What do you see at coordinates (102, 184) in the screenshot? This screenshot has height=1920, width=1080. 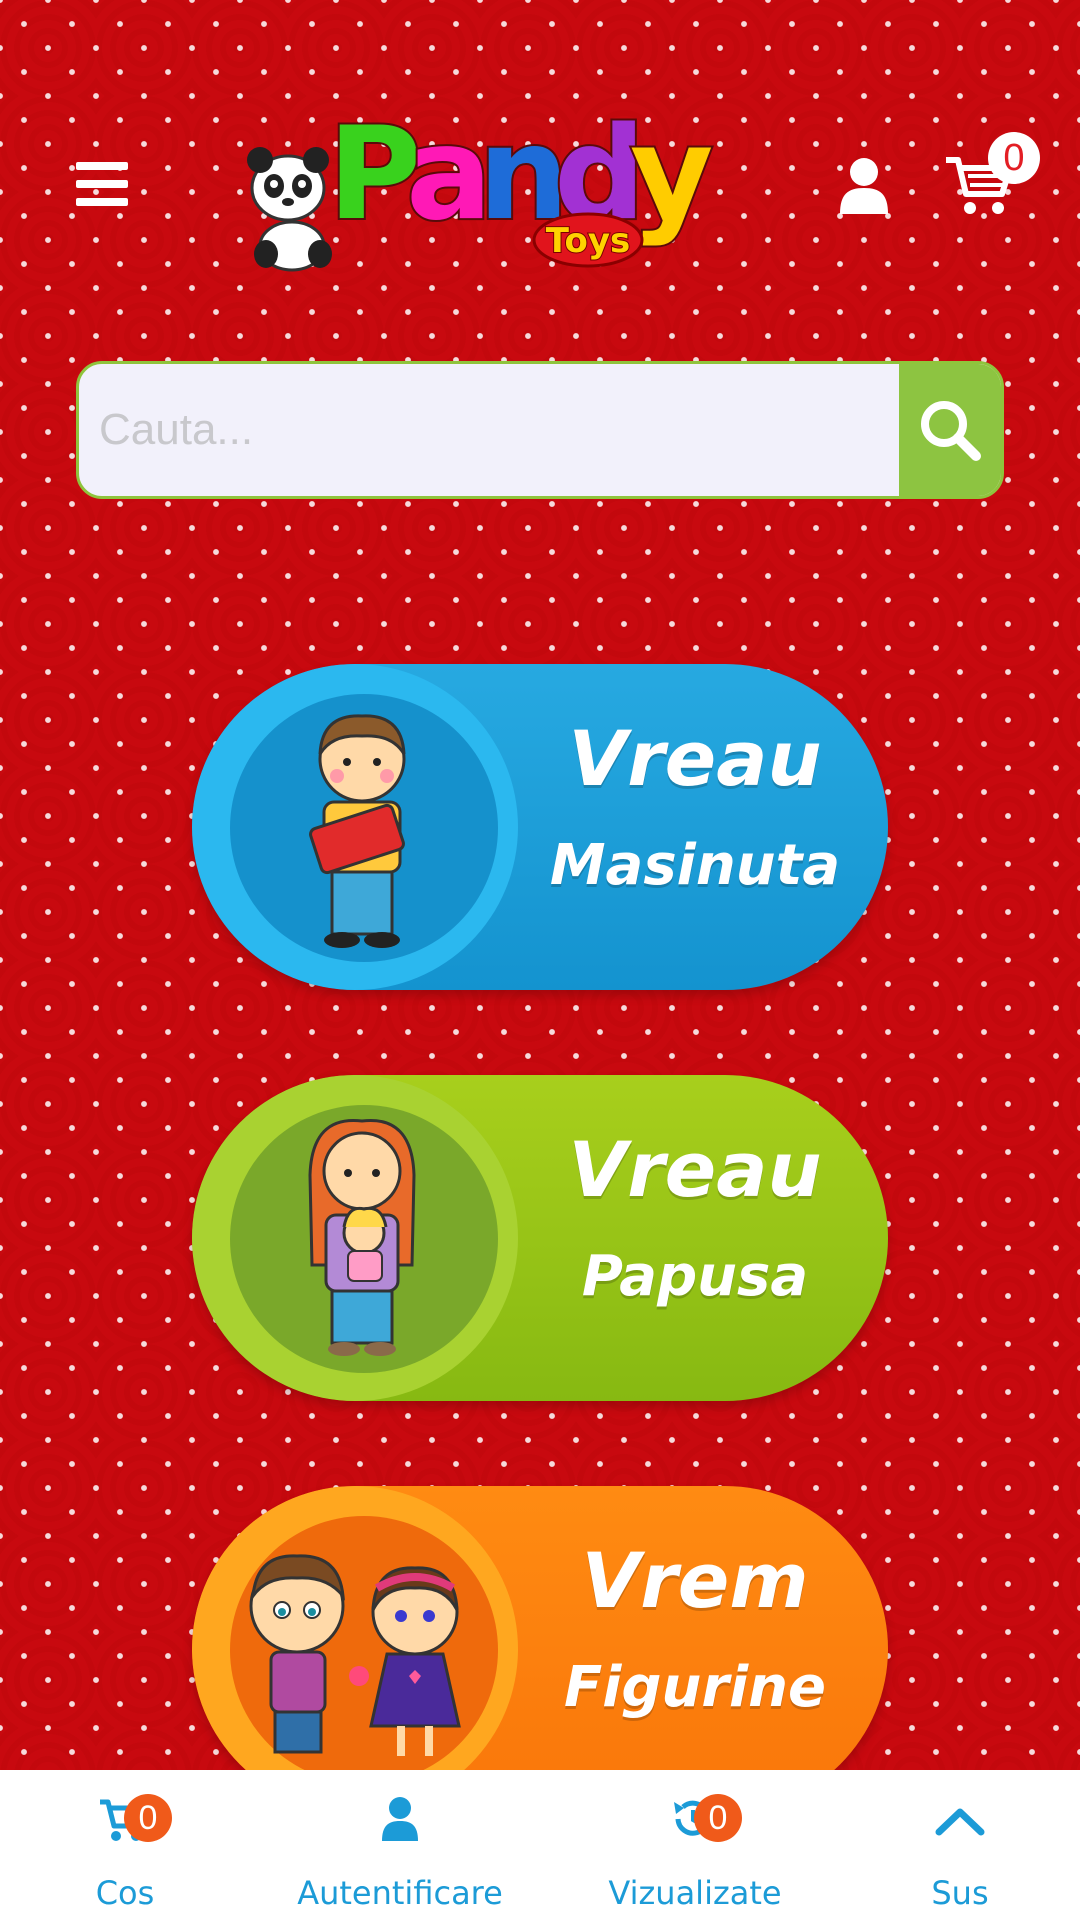 I see `menu-icon` at bounding box center [102, 184].